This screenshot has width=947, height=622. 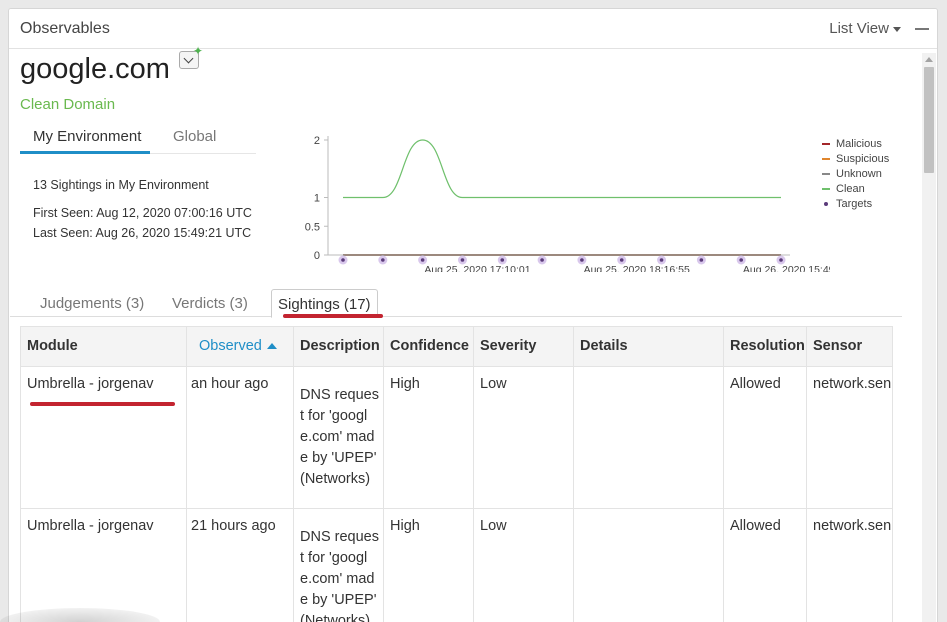 What do you see at coordinates (849, 347) in the screenshot?
I see `column-header-sensor: Sensor` at bounding box center [849, 347].